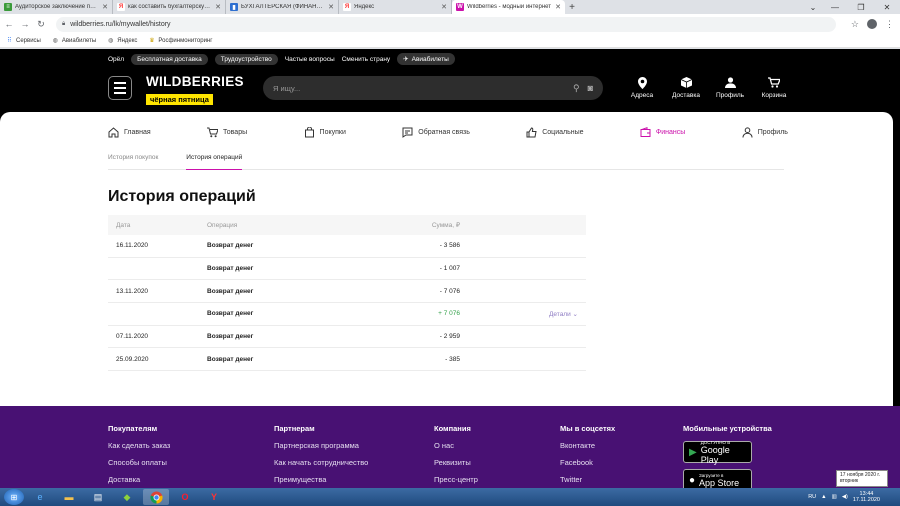 The height and width of the screenshot is (506, 900). Describe the element at coordinates (25, 24) in the screenshot. I see `forward-icon: →` at that location.